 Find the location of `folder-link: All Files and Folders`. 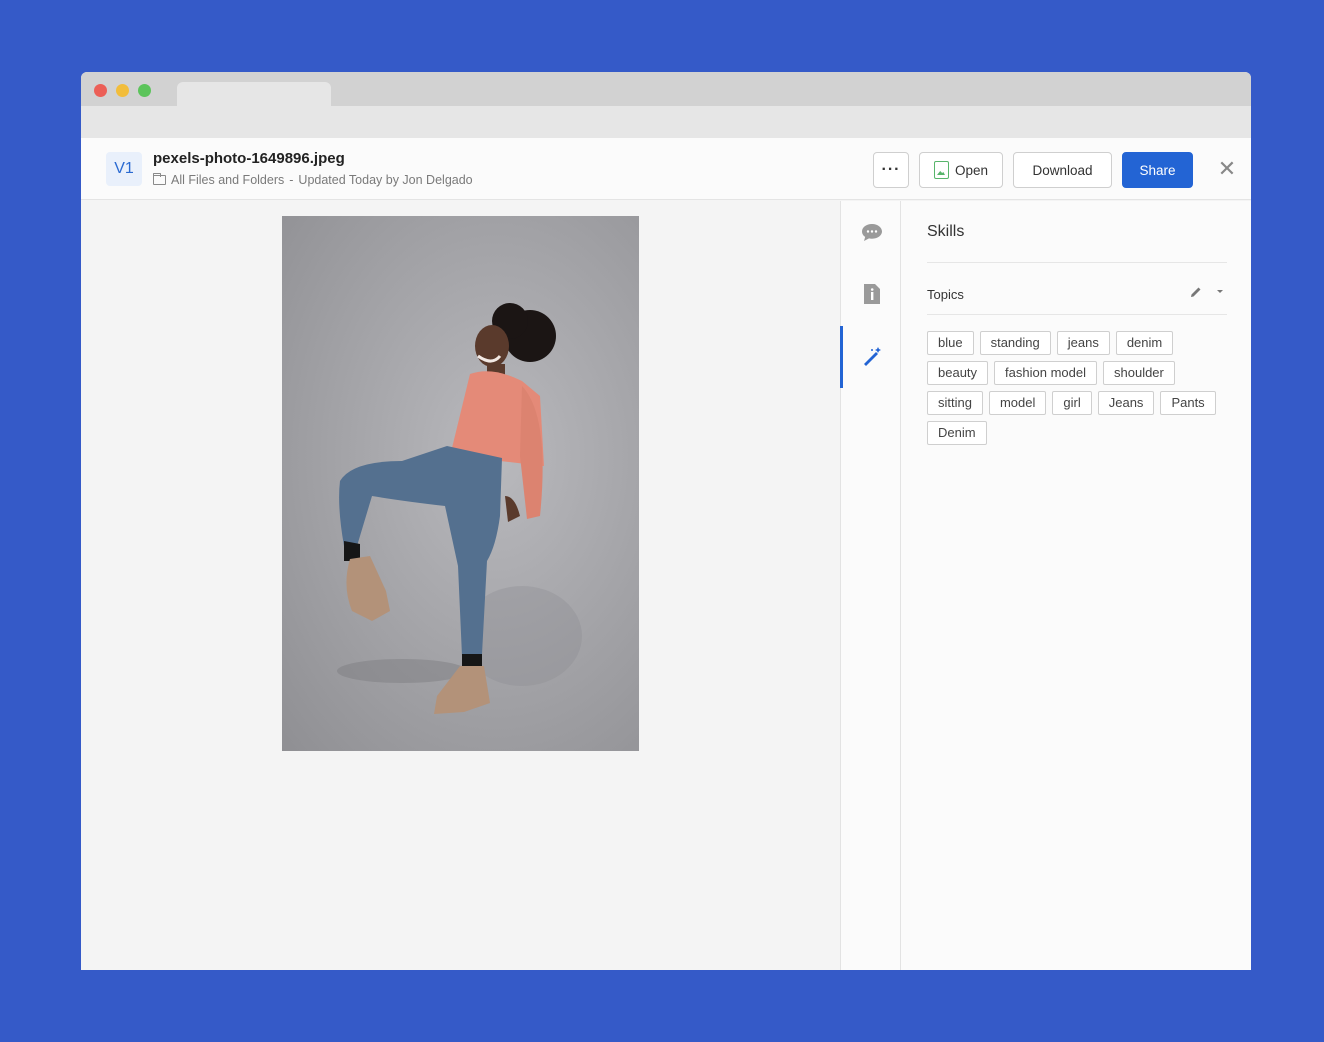

folder-link: All Files and Folders is located at coordinates (227, 180).